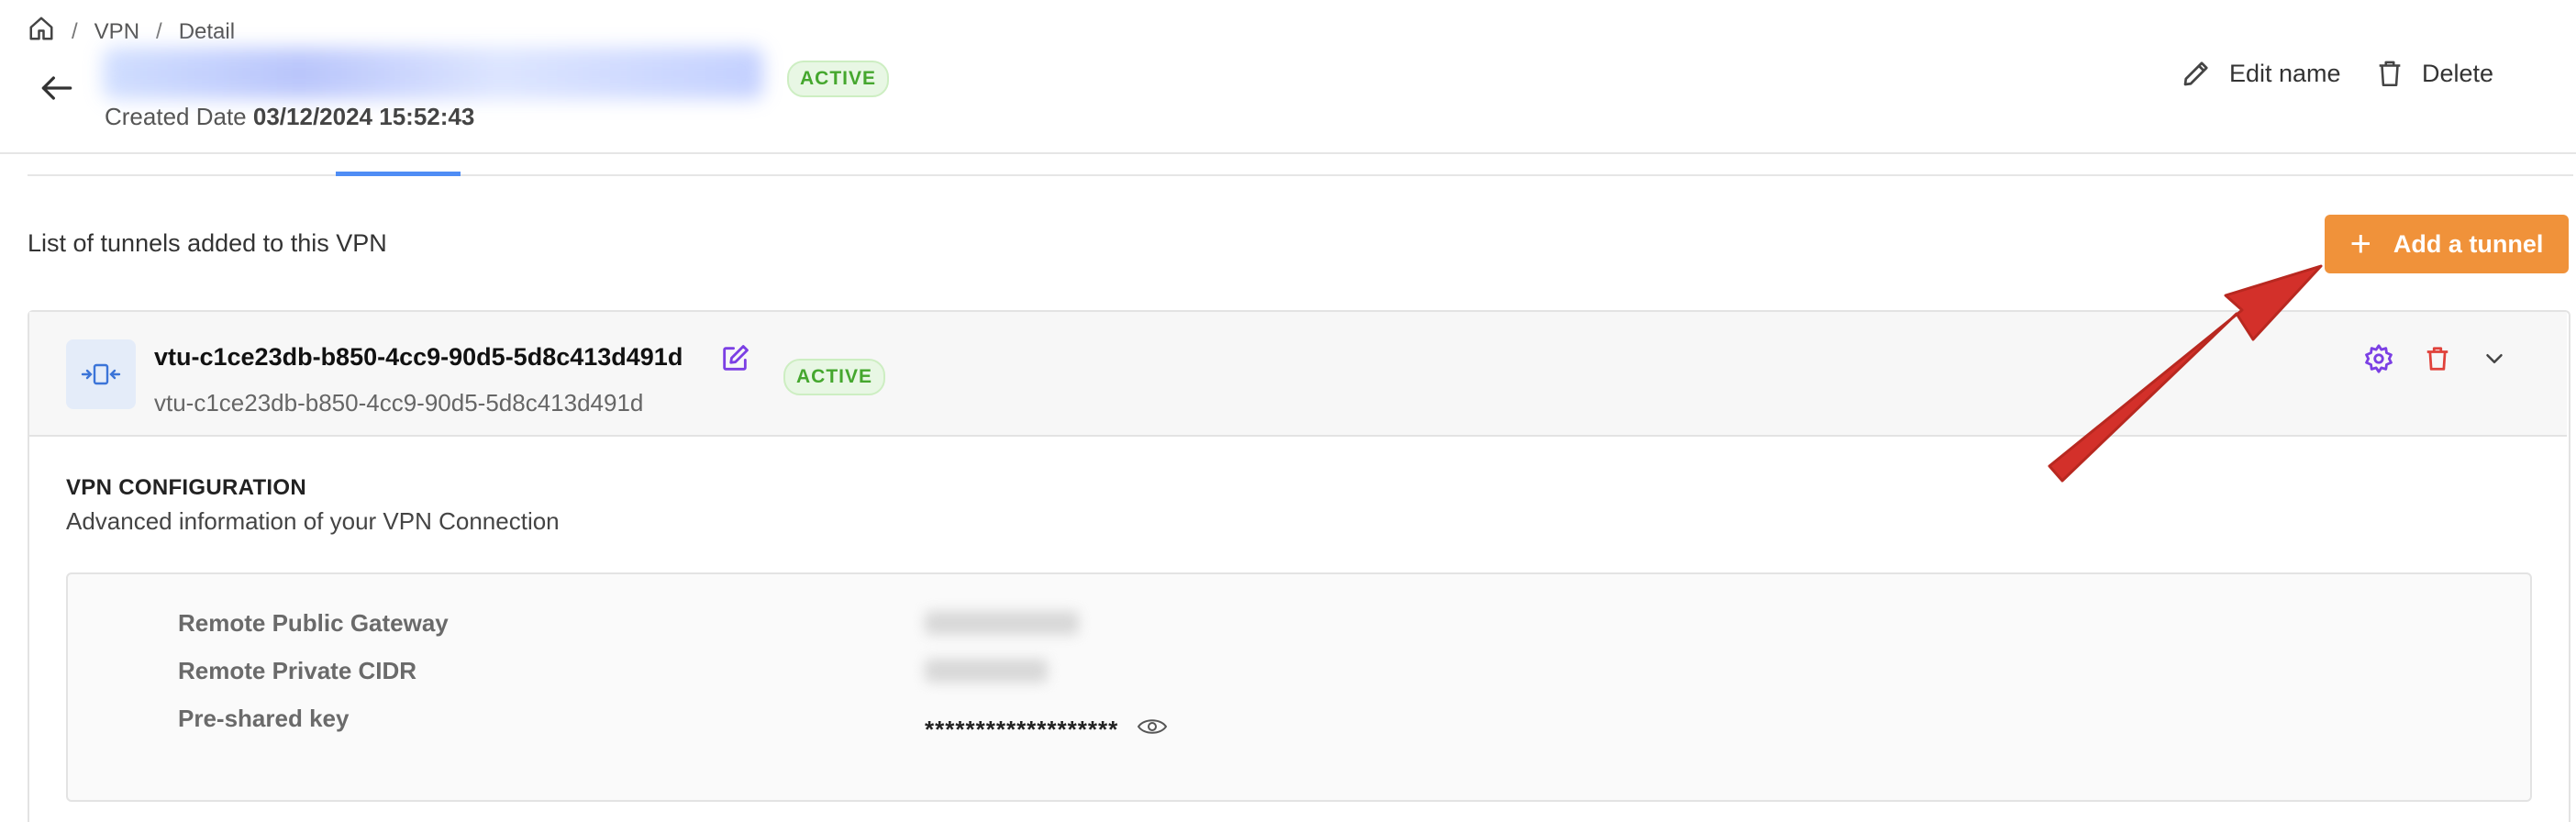 This screenshot has height=822, width=2576. Describe the element at coordinates (264, 719) in the screenshot. I see `pre-shared-key-label: Pre-shared key` at that location.